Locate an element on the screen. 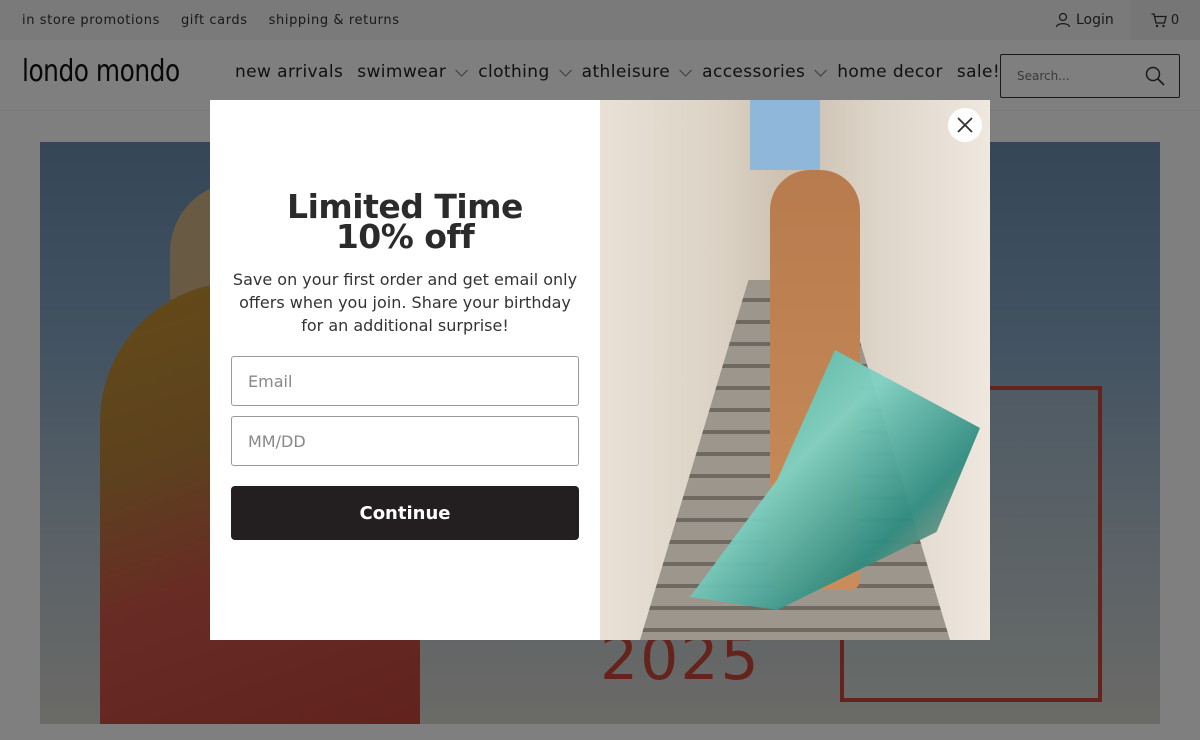 This screenshot has width=1200, height=740. photo-sky is located at coordinates (785, 135).